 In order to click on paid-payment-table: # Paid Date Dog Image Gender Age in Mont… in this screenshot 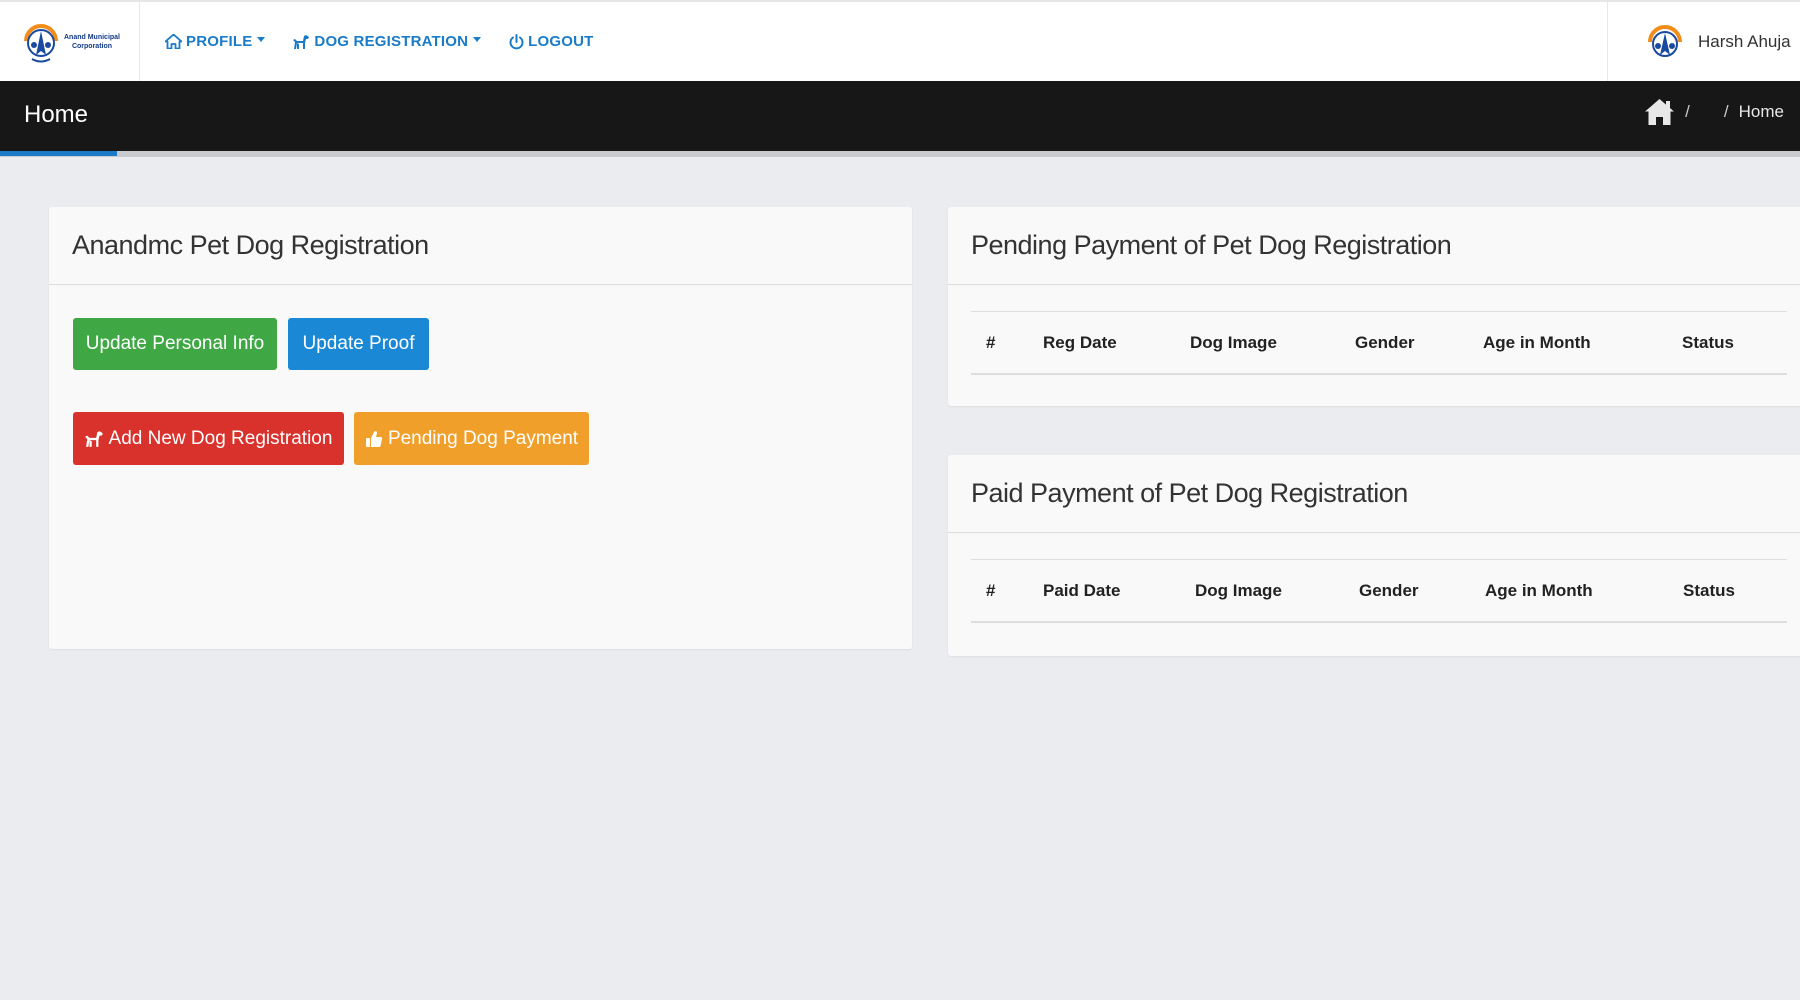, I will do `click(1379, 591)`.